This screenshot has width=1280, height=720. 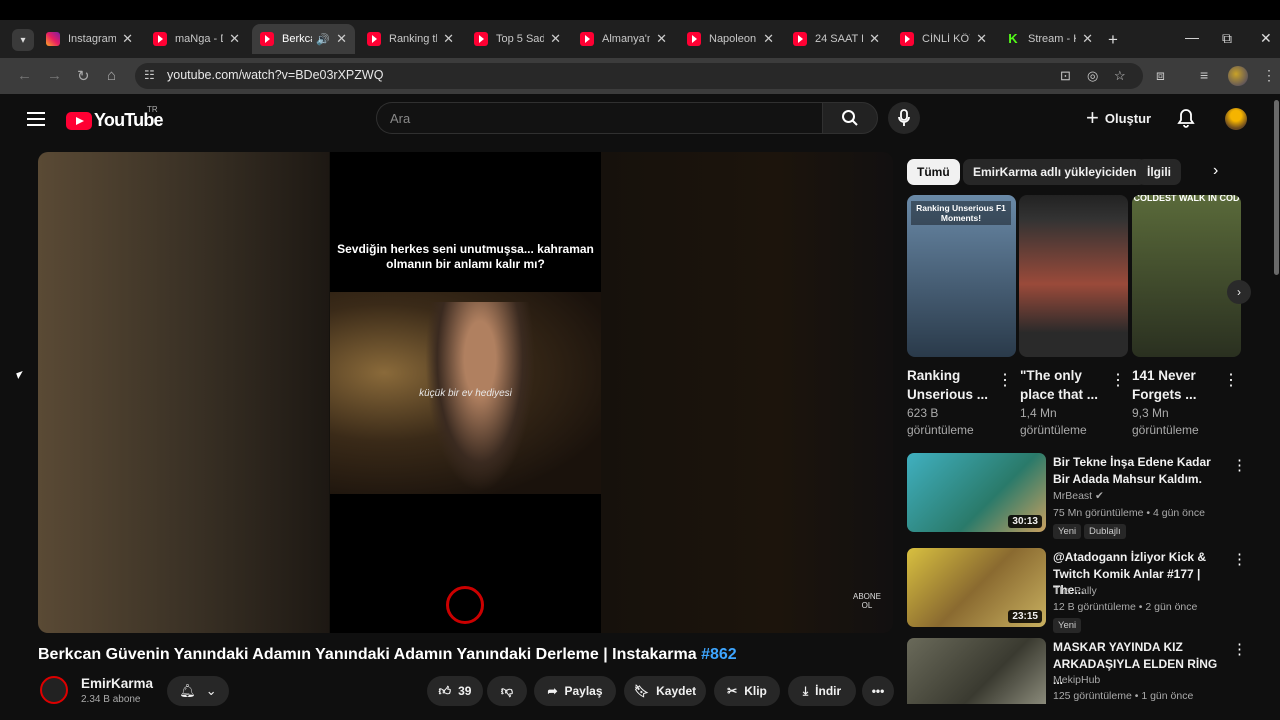 I want to click on tab-almanya: Almanya'n ✕, so click(x=623, y=39).